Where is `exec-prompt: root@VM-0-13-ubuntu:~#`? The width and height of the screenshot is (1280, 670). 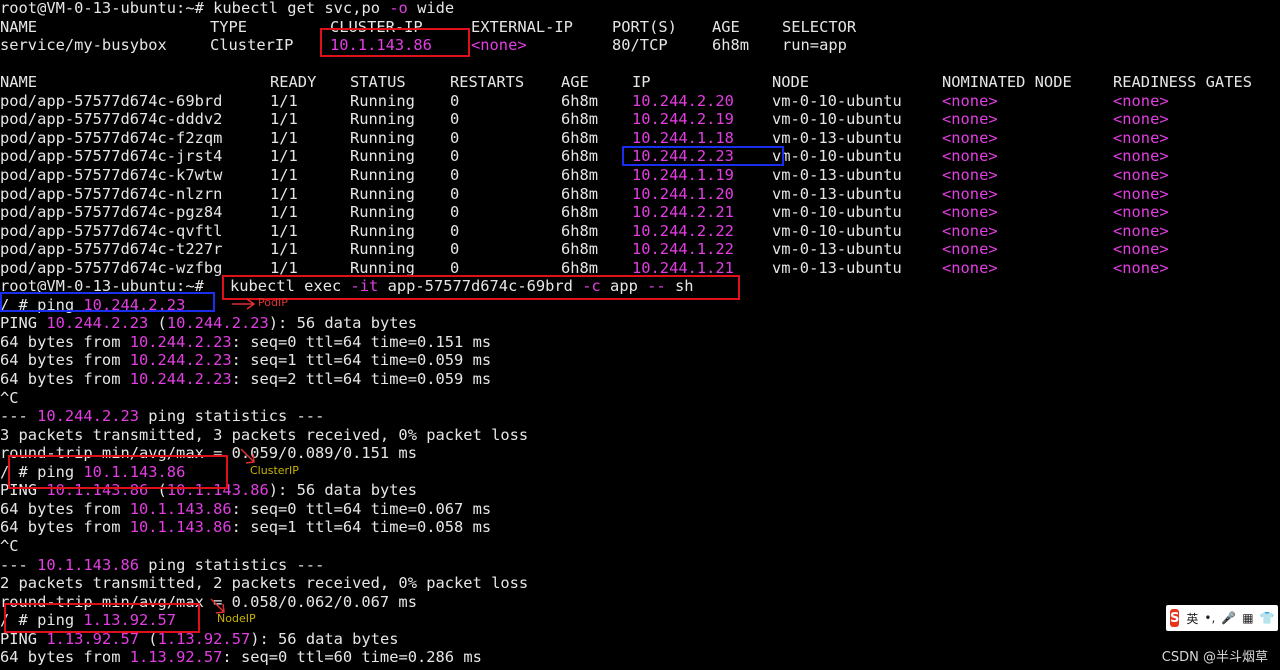
exec-prompt: root@VM-0-13-ubuntu:~# is located at coordinates (107, 286).